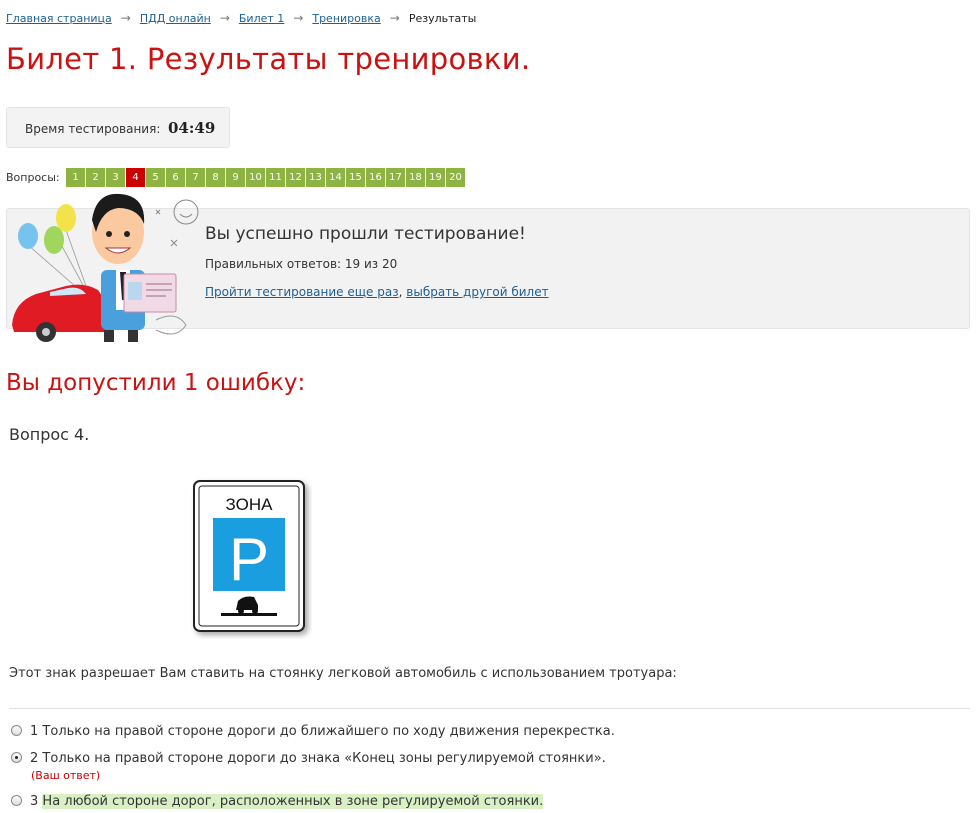 This screenshot has width=980, height=813. What do you see at coordinates (155, 177) in the screenshot?
I see `question-nav-item-5: 5` at bounding box center [155, 177].